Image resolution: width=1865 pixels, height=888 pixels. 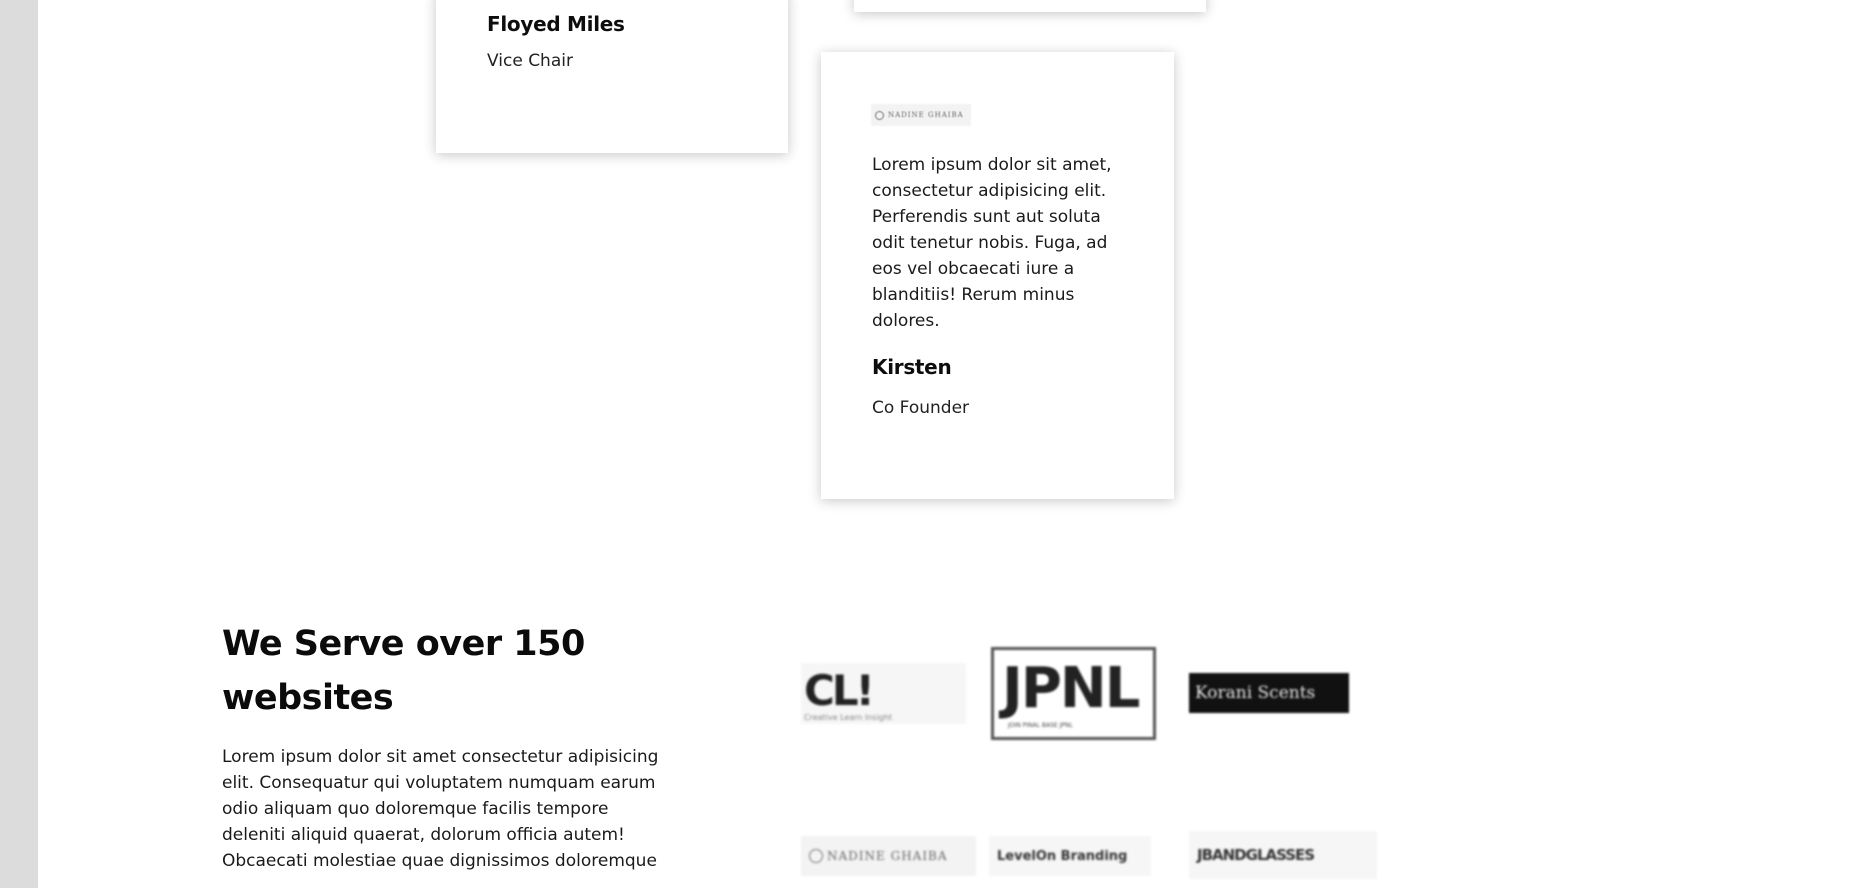 I want to click on testimonial-name: Floyed Miles, so click(x=556, y=24).